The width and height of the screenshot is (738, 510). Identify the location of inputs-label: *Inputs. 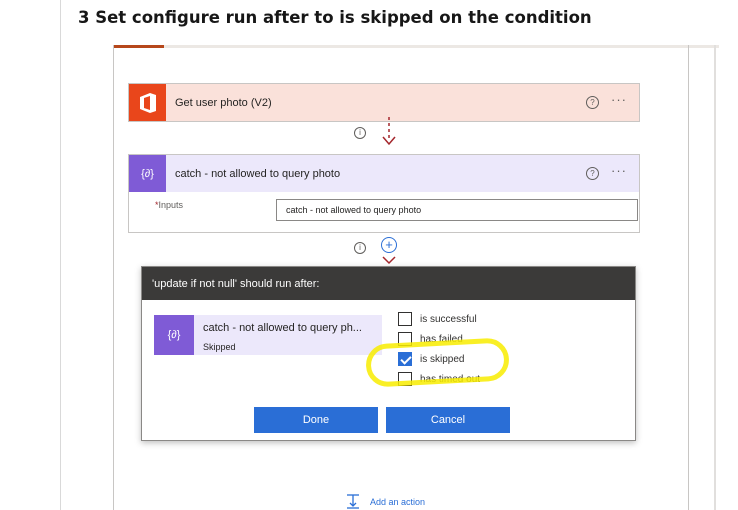
(169, 205).